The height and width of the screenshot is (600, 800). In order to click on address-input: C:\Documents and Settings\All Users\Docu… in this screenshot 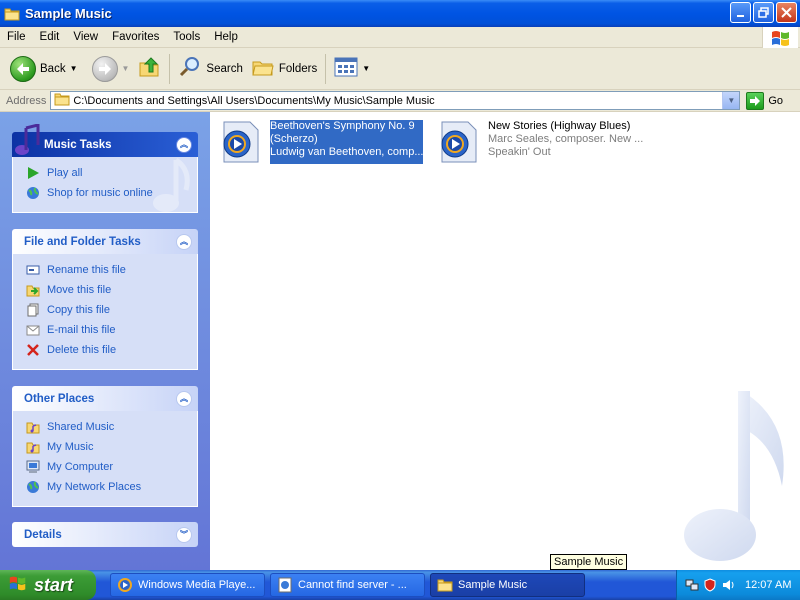, I will do `click(395, 100)`.